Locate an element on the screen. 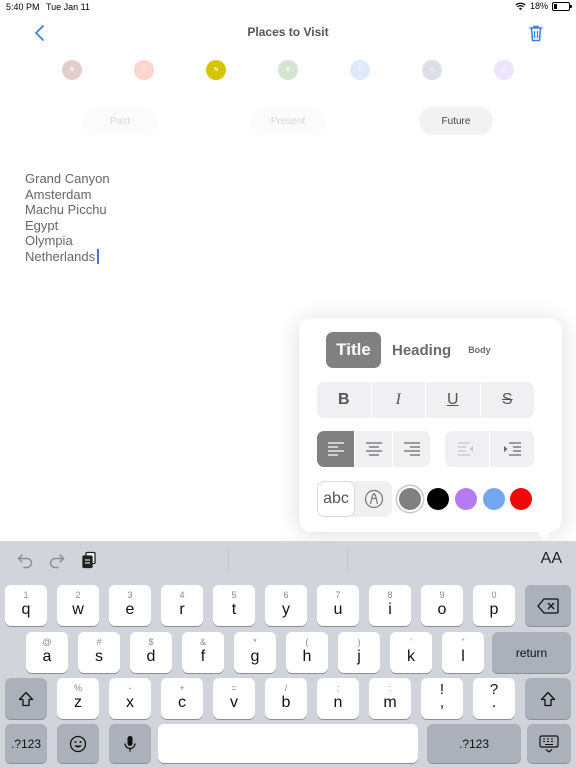 This screenshot has width=576, height=768. key-m: :m is located at coordinates (390, 698).